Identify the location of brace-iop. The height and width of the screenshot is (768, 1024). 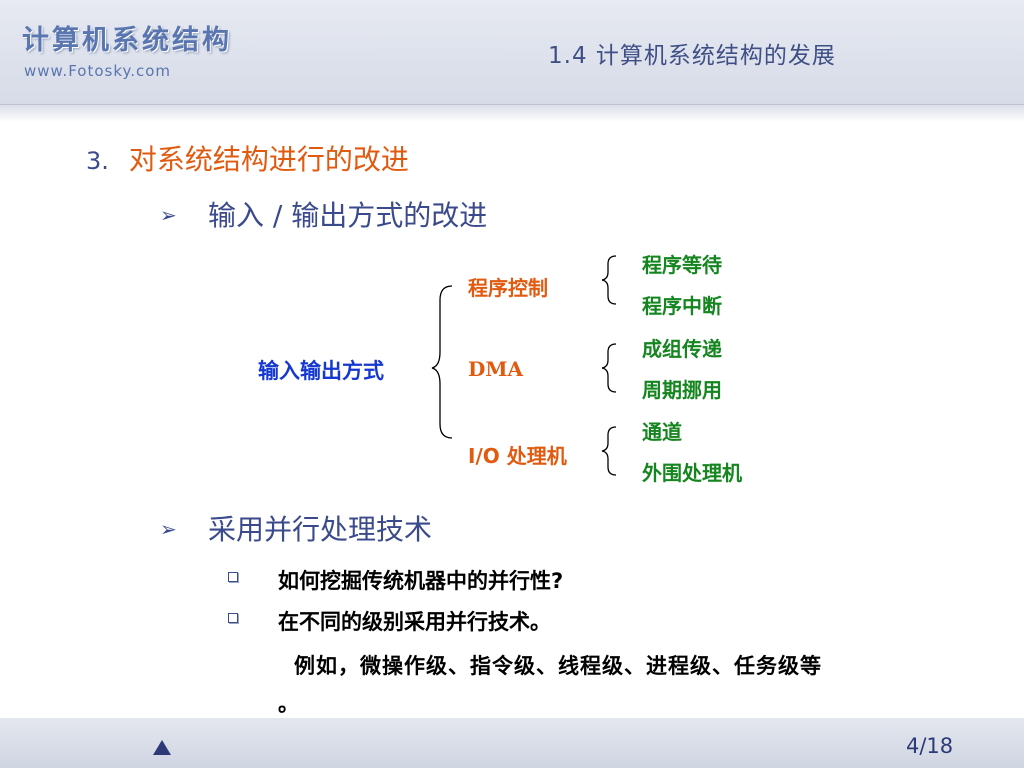
(609, 451).